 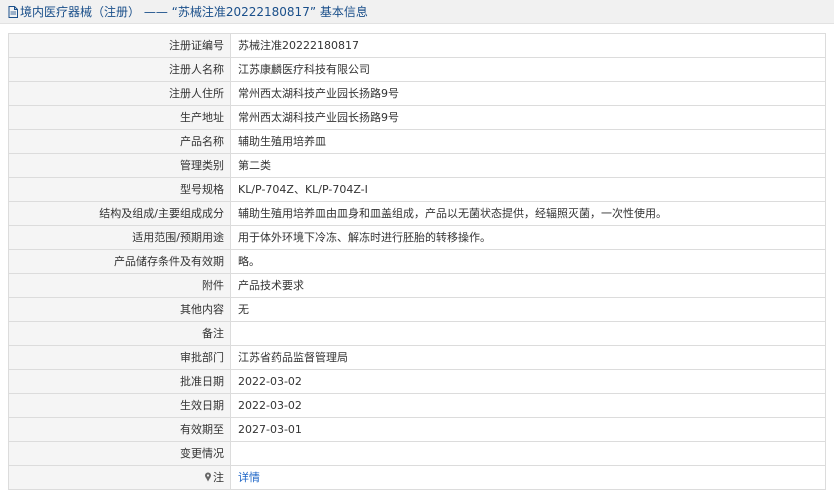 I want to click on row-label: 审批部门, so click(x=119, y=357).